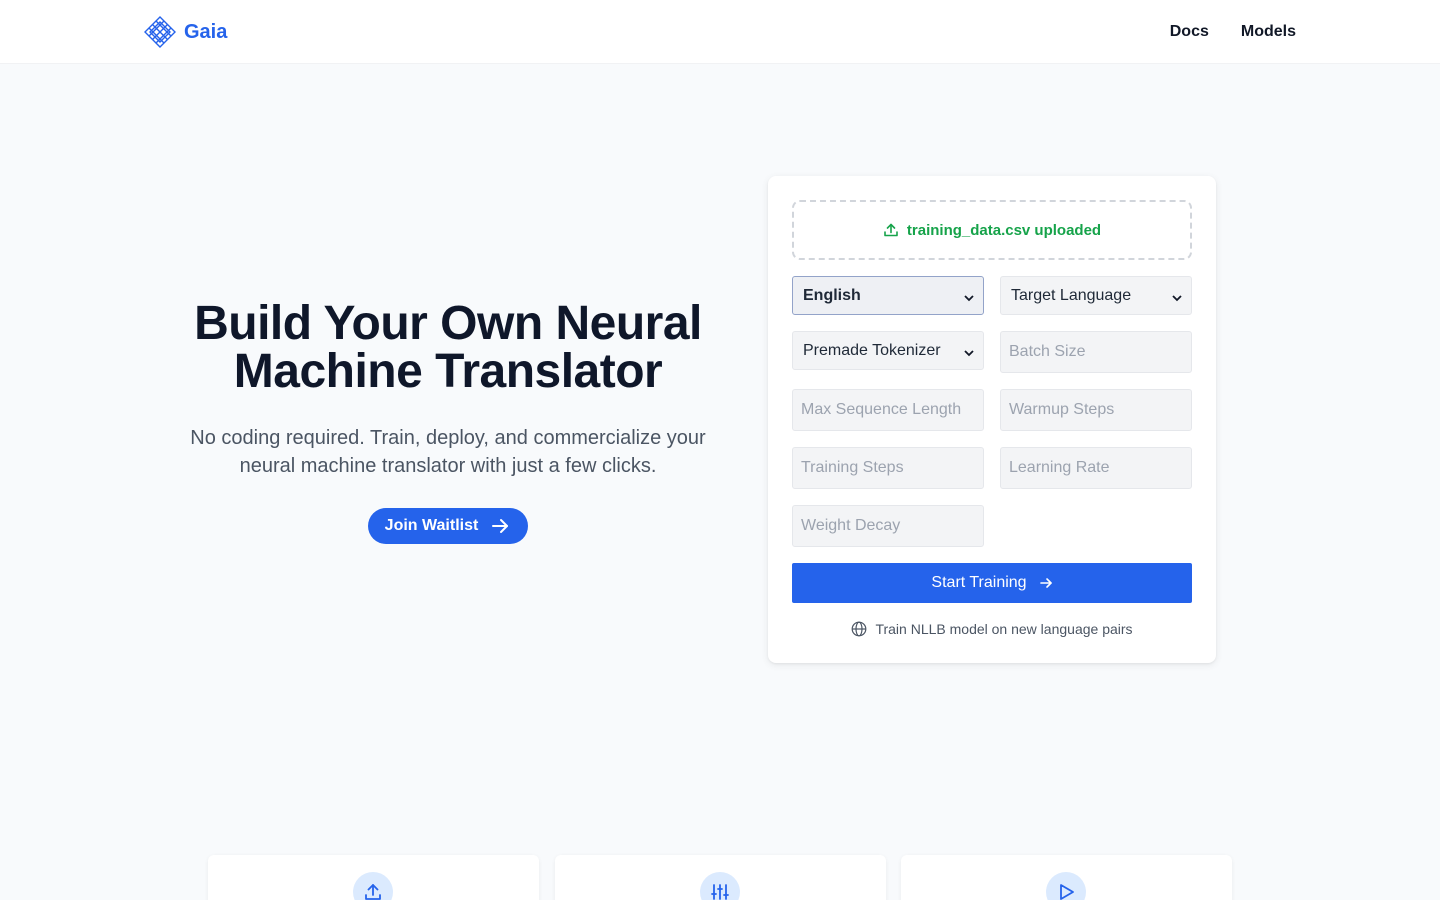 This screenshot has width=1440, height=900. Describe the element at coordinates (206, 31) in the screenshot. I see `brand-name: Gaia` at that location.